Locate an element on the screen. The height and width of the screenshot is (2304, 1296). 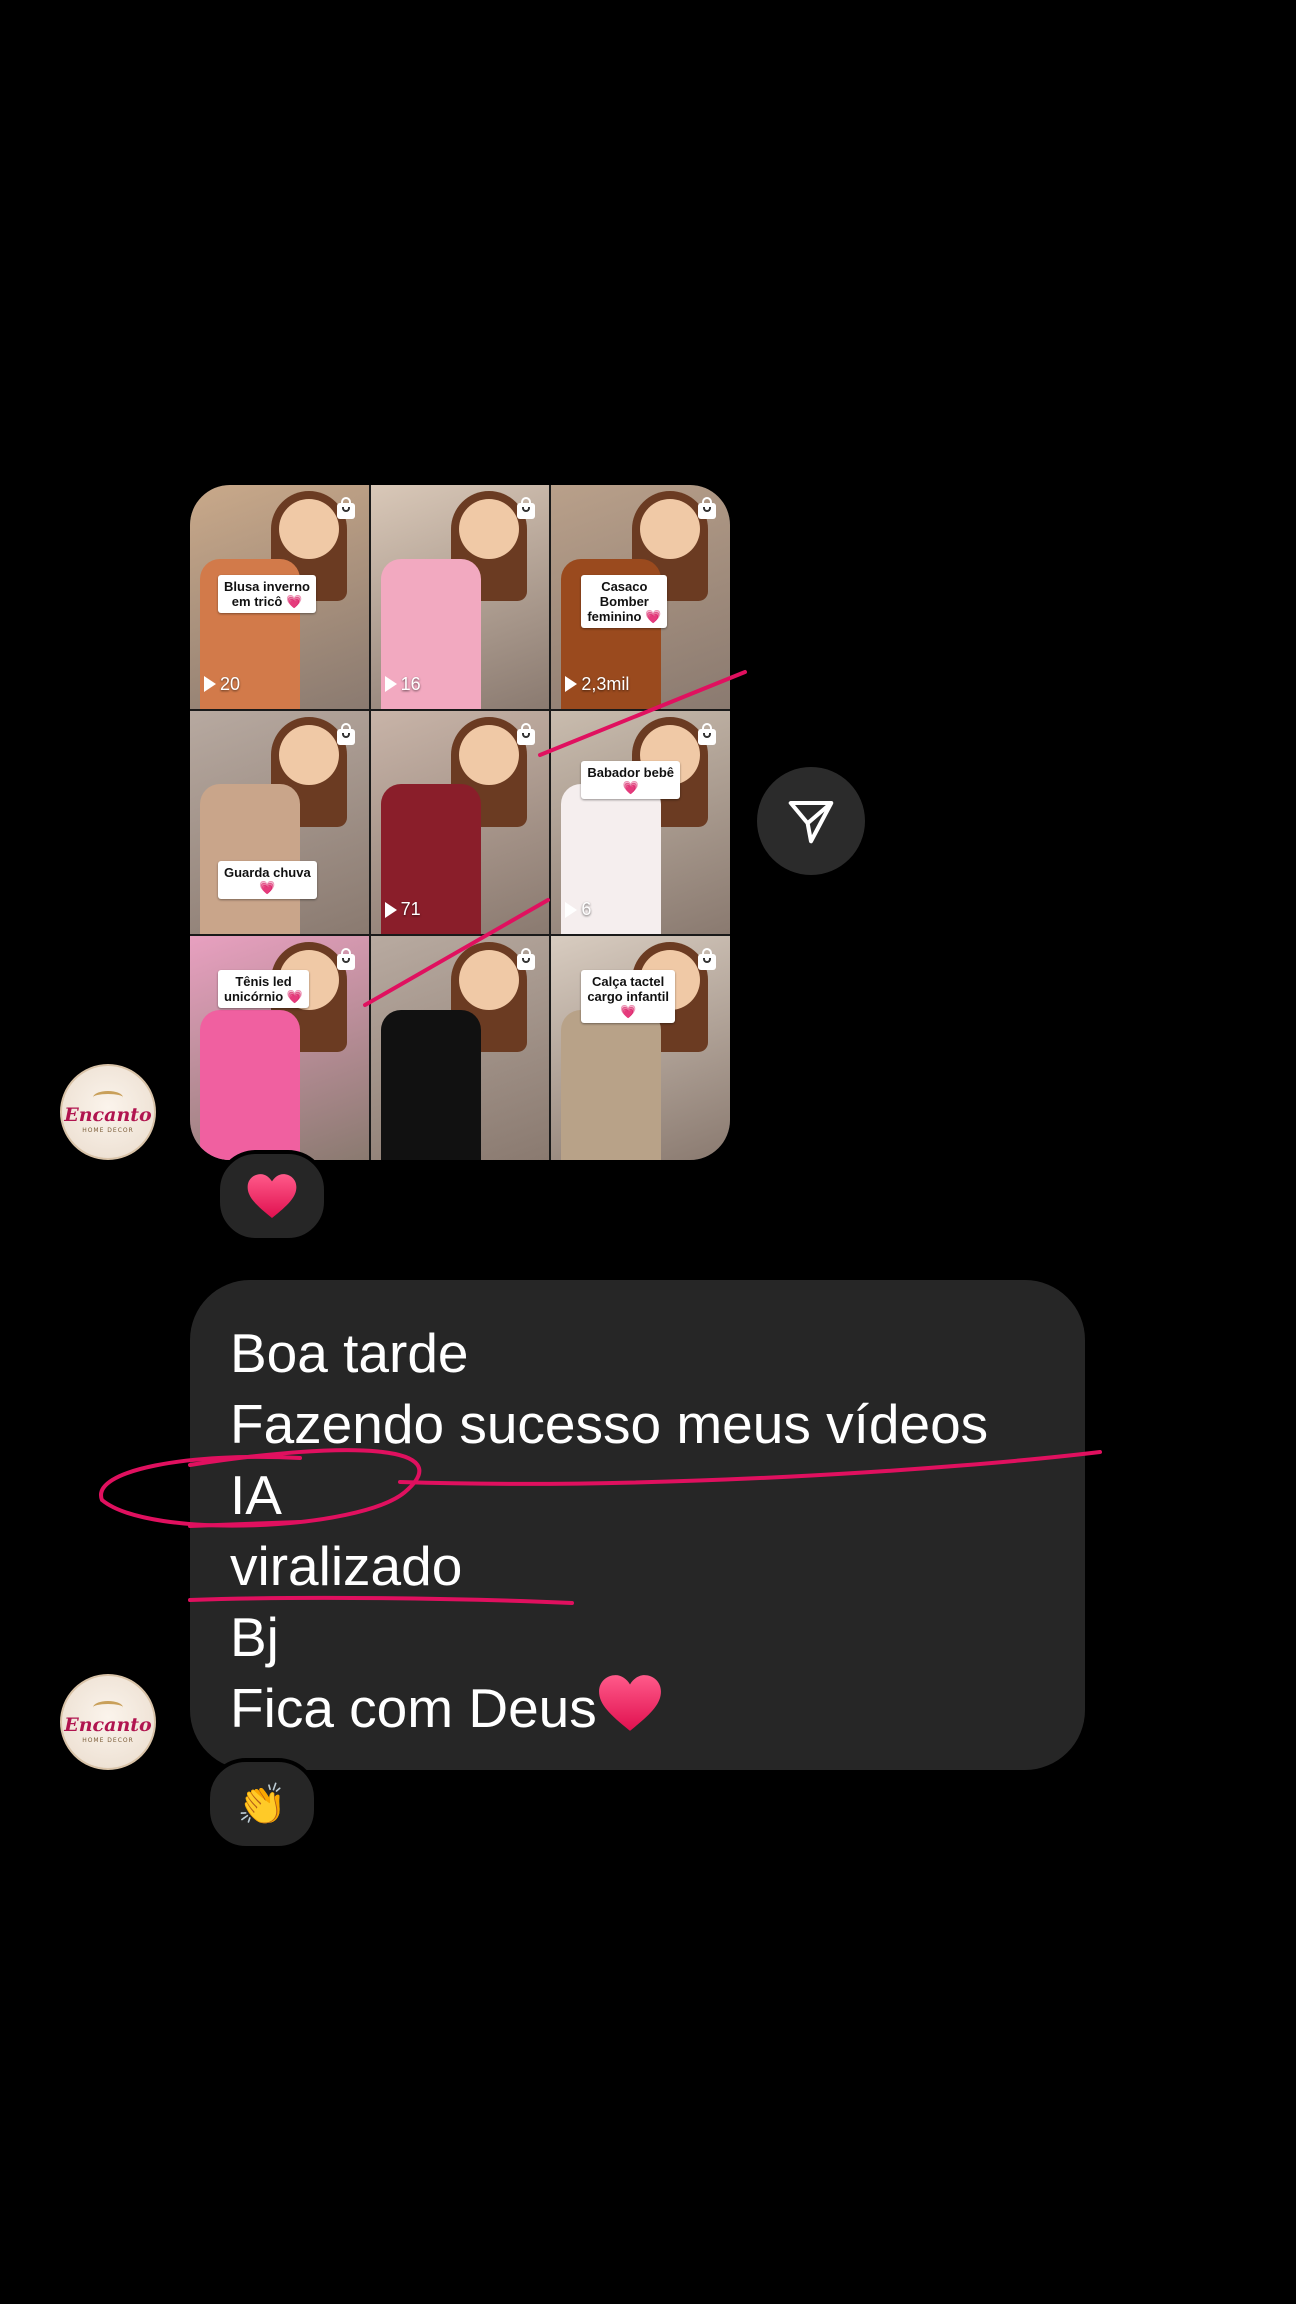
heart-icon is located at coordinates (272, 1196).